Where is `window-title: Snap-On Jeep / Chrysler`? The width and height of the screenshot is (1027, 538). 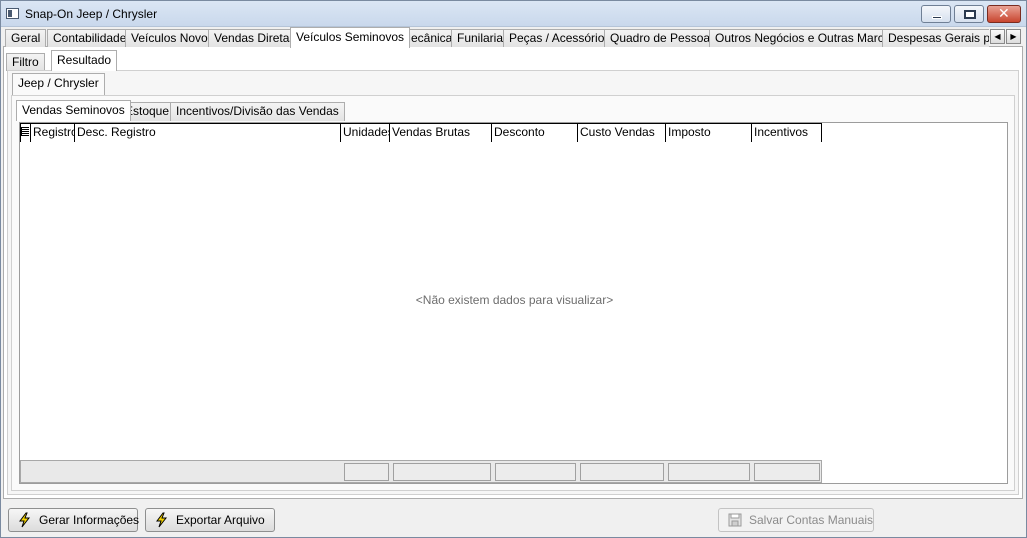 window-title: Snap-On Jeep / Chrysler is located at coordinates (91, 14).